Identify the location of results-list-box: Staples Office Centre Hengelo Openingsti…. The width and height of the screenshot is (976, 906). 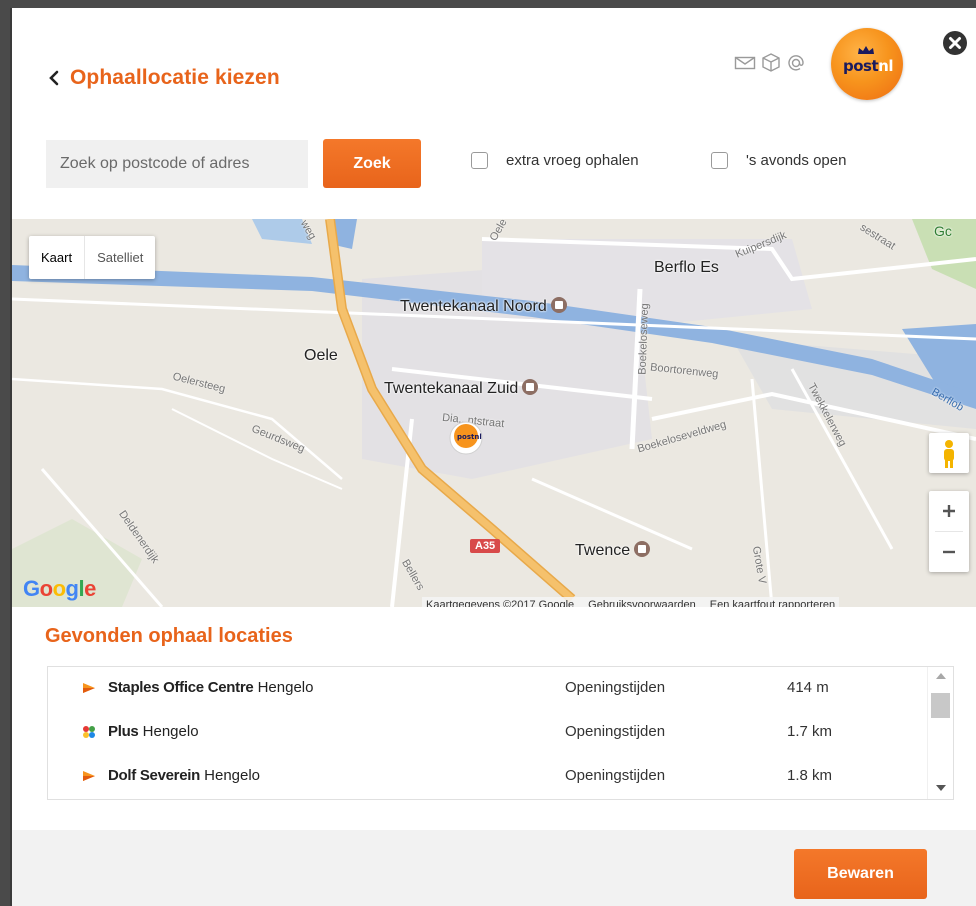
(500, 733).